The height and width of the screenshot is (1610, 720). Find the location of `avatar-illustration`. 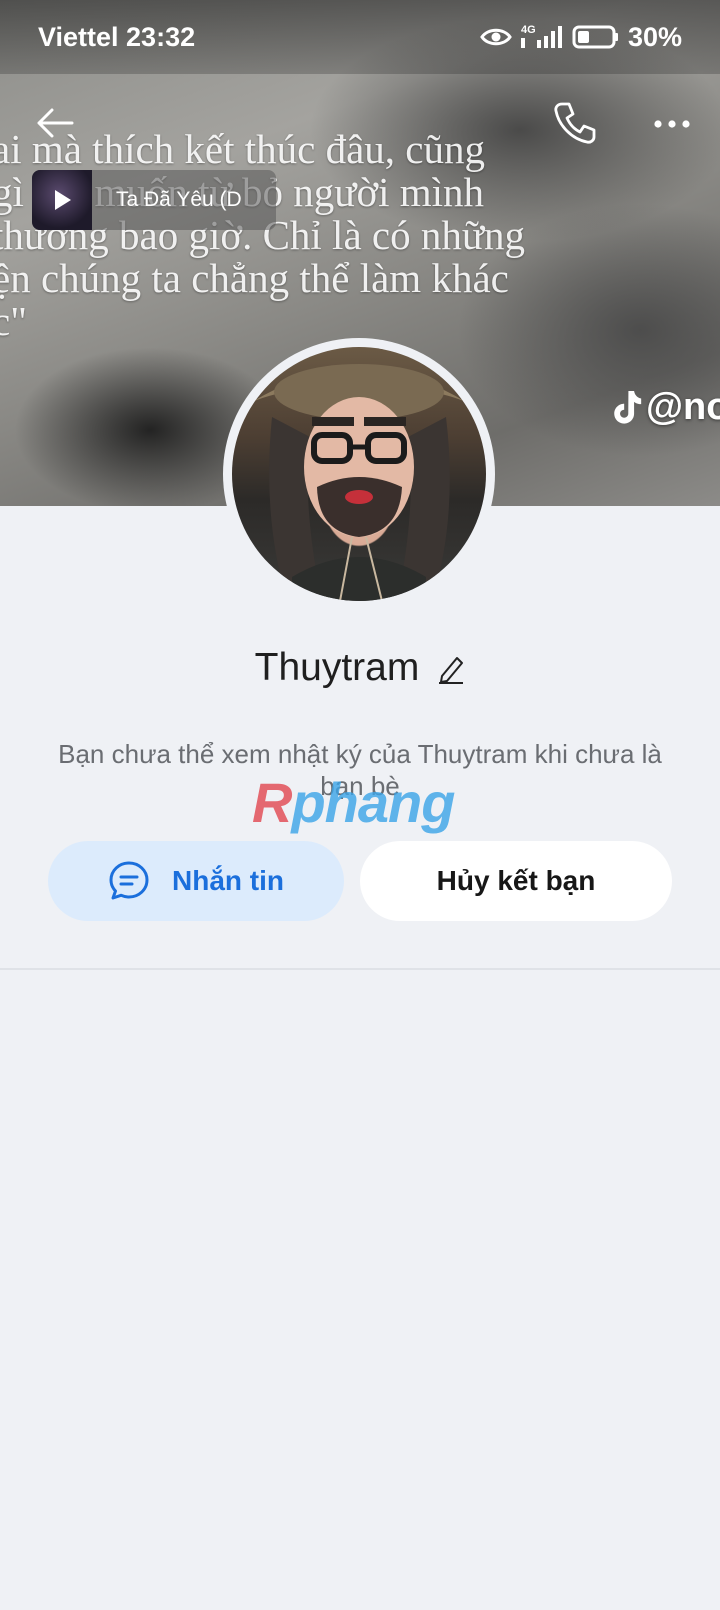

avatar-illustration is located at coordinates (359, 482).